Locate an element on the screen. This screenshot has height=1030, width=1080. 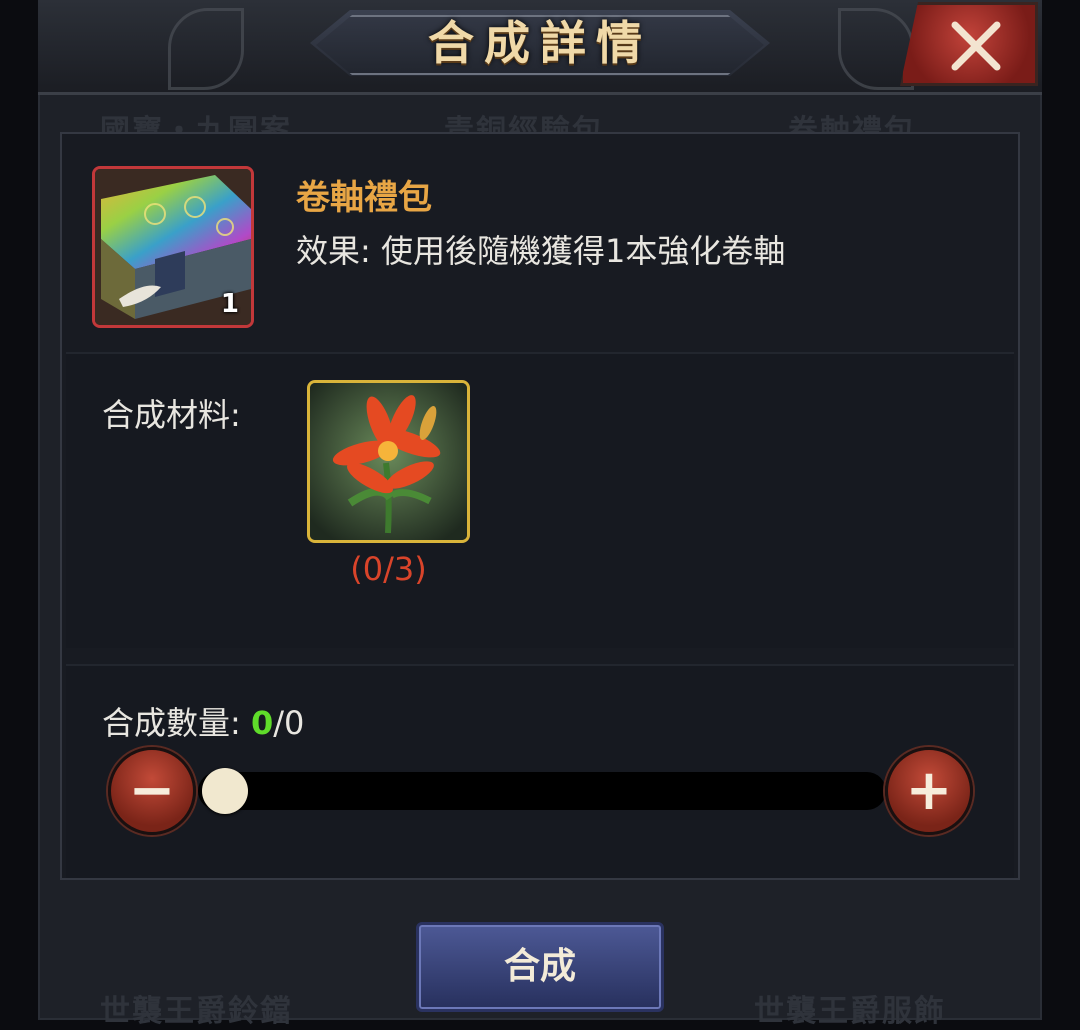
close-x-icon is located at coordinates (976, 46).